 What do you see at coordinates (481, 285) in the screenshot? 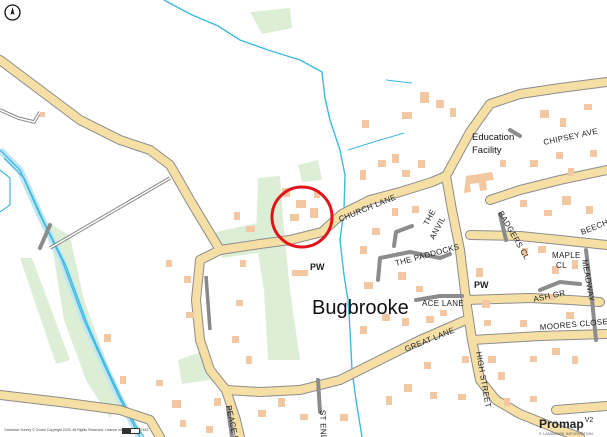
I see `place-of-worship-label-2: PW` at bounding box center [481, 285].